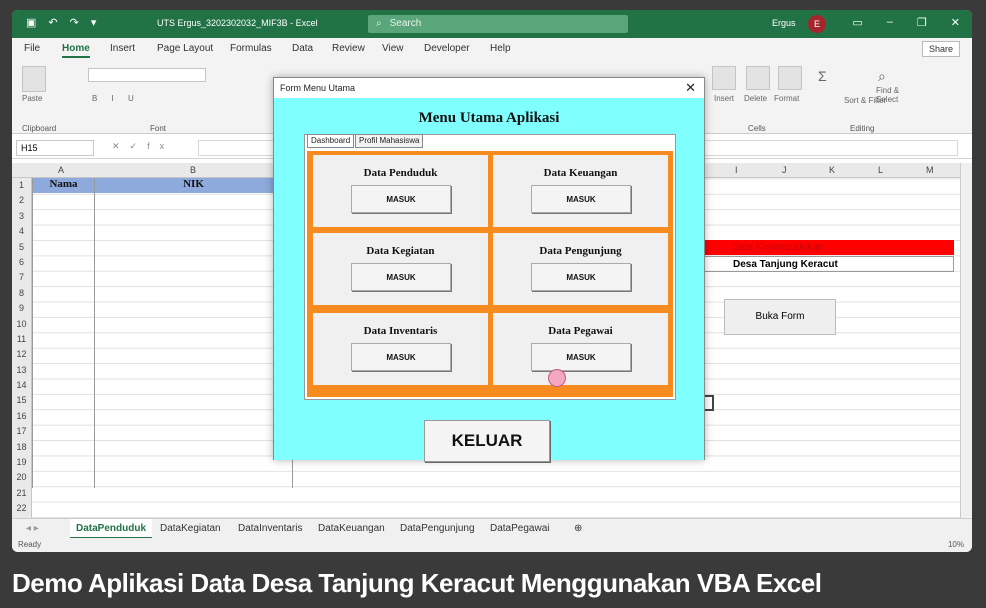  I want to click on masuk-button-pengunjung: MASUK, so click(581, 277).